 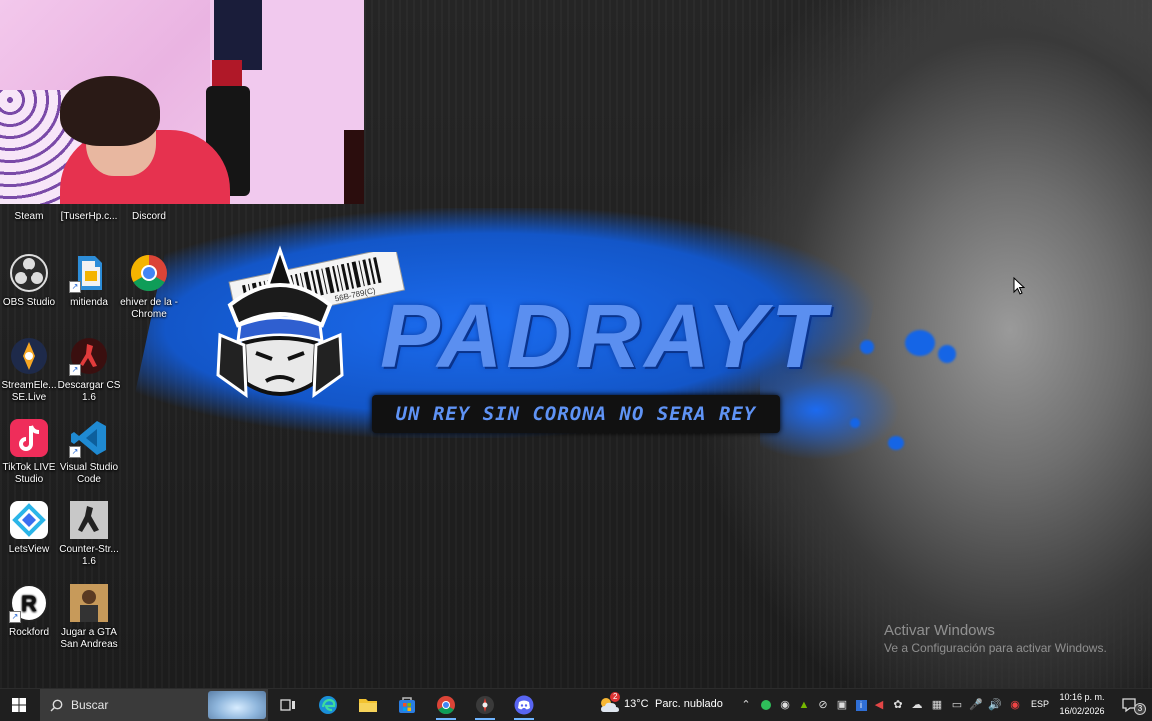 What do you see at coordinates (995, 648) in the screenshot?
I see `activate-windows-subtitle: Ve a Configuración para activar Windows.` at bounding box center [995, 648].